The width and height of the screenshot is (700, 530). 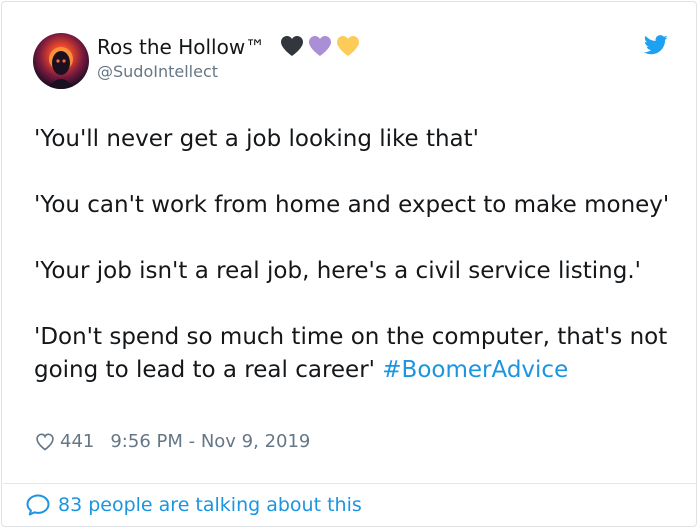 I want to click on yellow-heart-icon, so click(x=348, y=46).